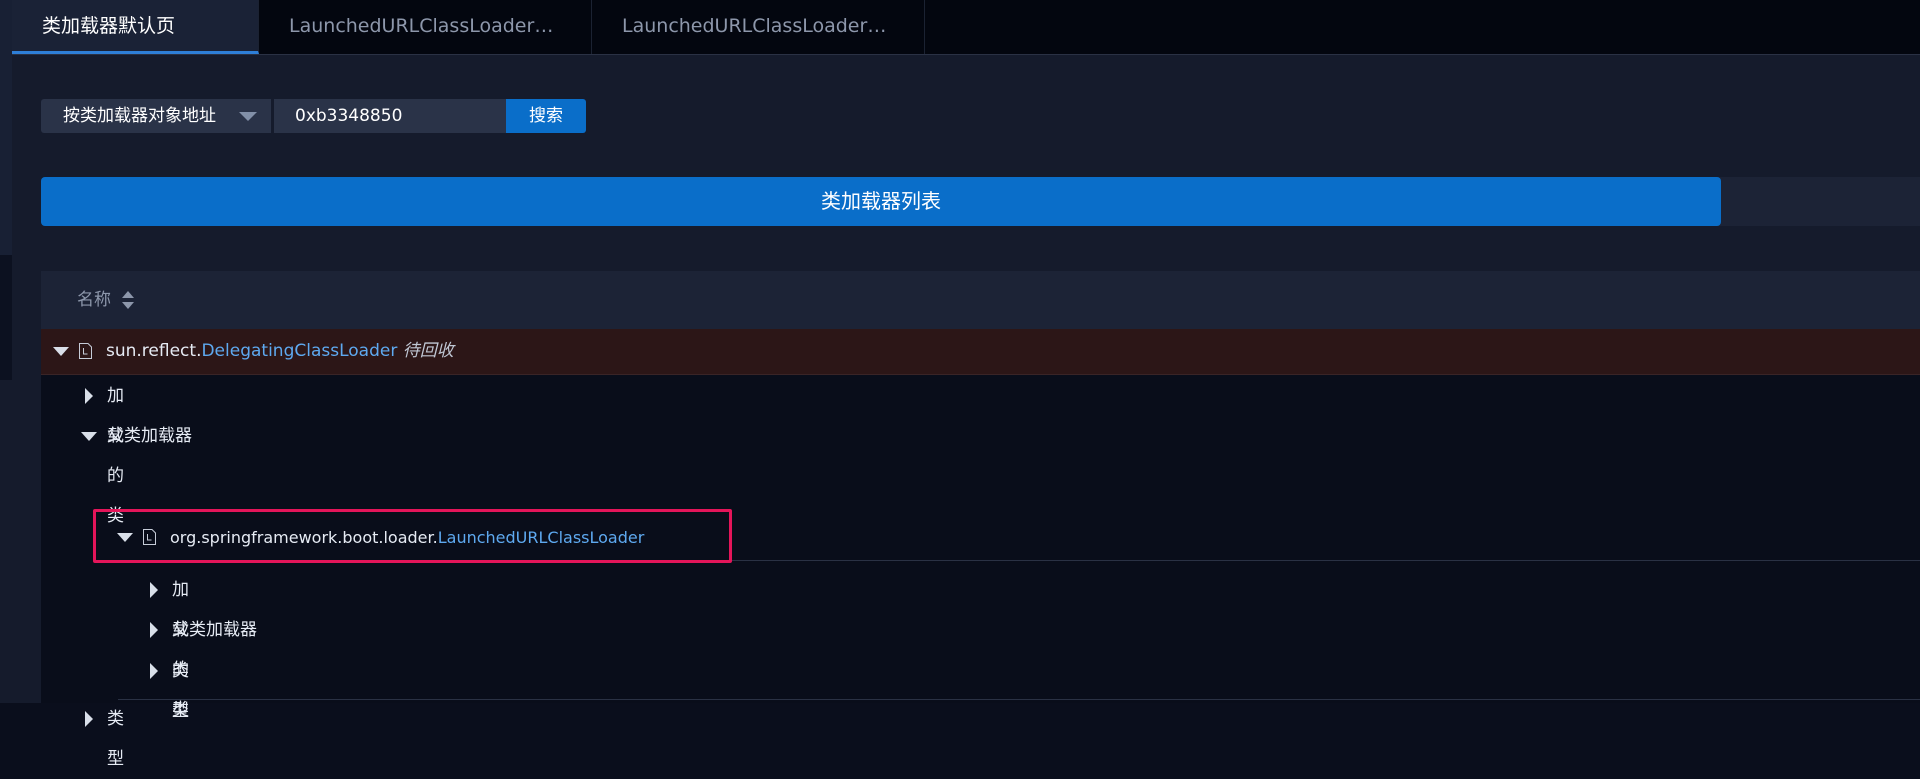 The image size is (1920, 779). Describe the element at coordinates (154, 351) in the screenshot. I see `package-name: sun.reflect.` at that location.